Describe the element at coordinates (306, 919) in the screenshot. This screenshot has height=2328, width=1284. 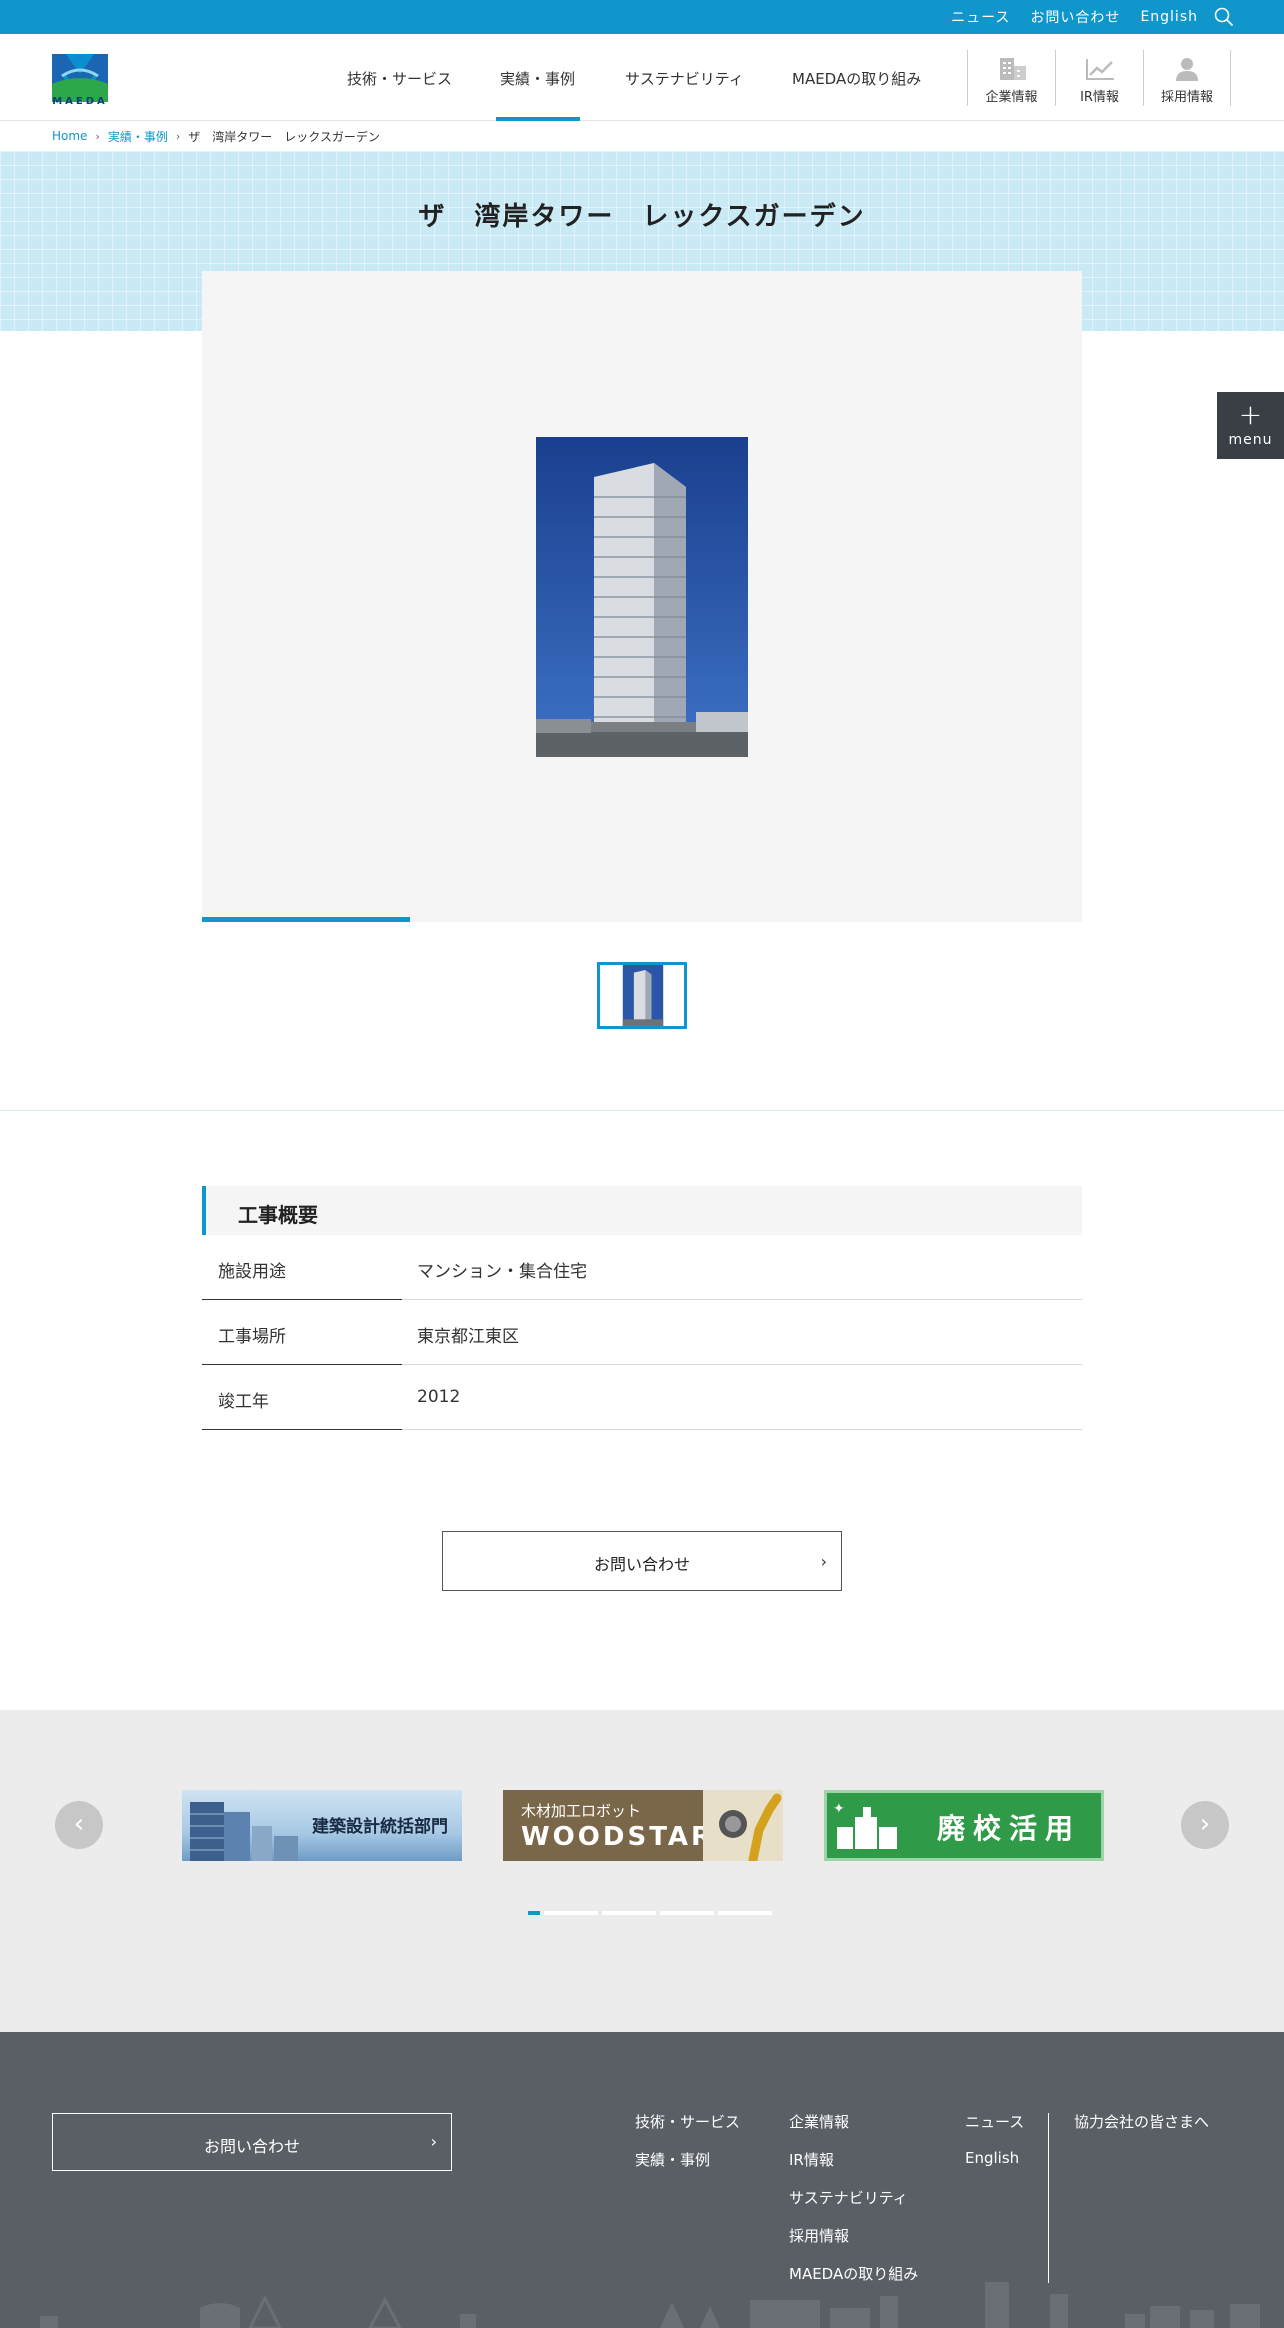
I see `gallery-progress-bar` at that location.